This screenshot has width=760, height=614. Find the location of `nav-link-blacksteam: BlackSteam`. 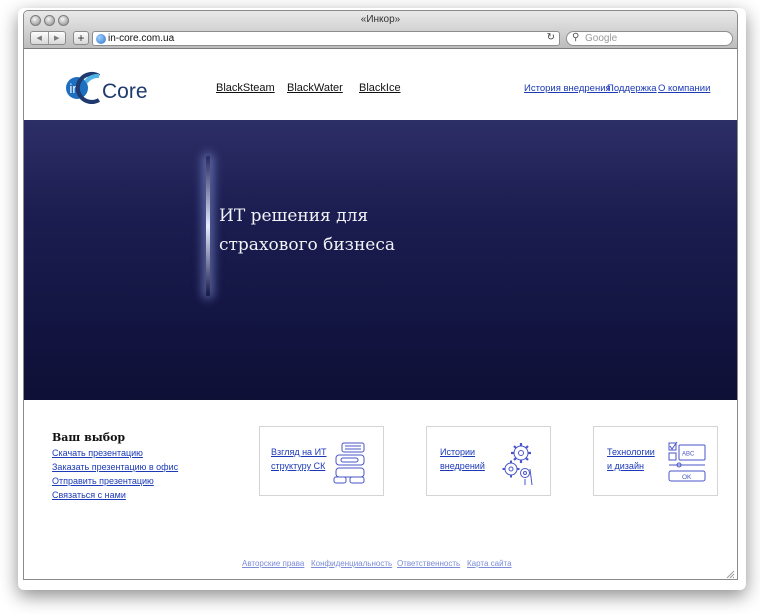

nav-link-blacksteam: BlackSteam is located at coordinates (245, 88).